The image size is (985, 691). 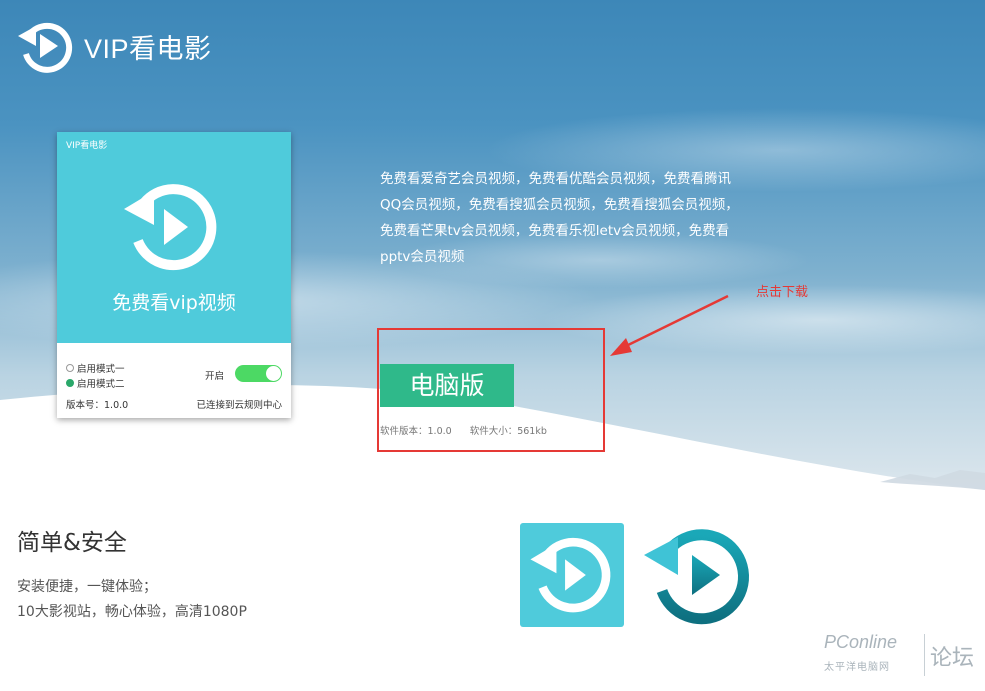 I want to click on watermark-brand: PConline, so click(x=861, y=642).